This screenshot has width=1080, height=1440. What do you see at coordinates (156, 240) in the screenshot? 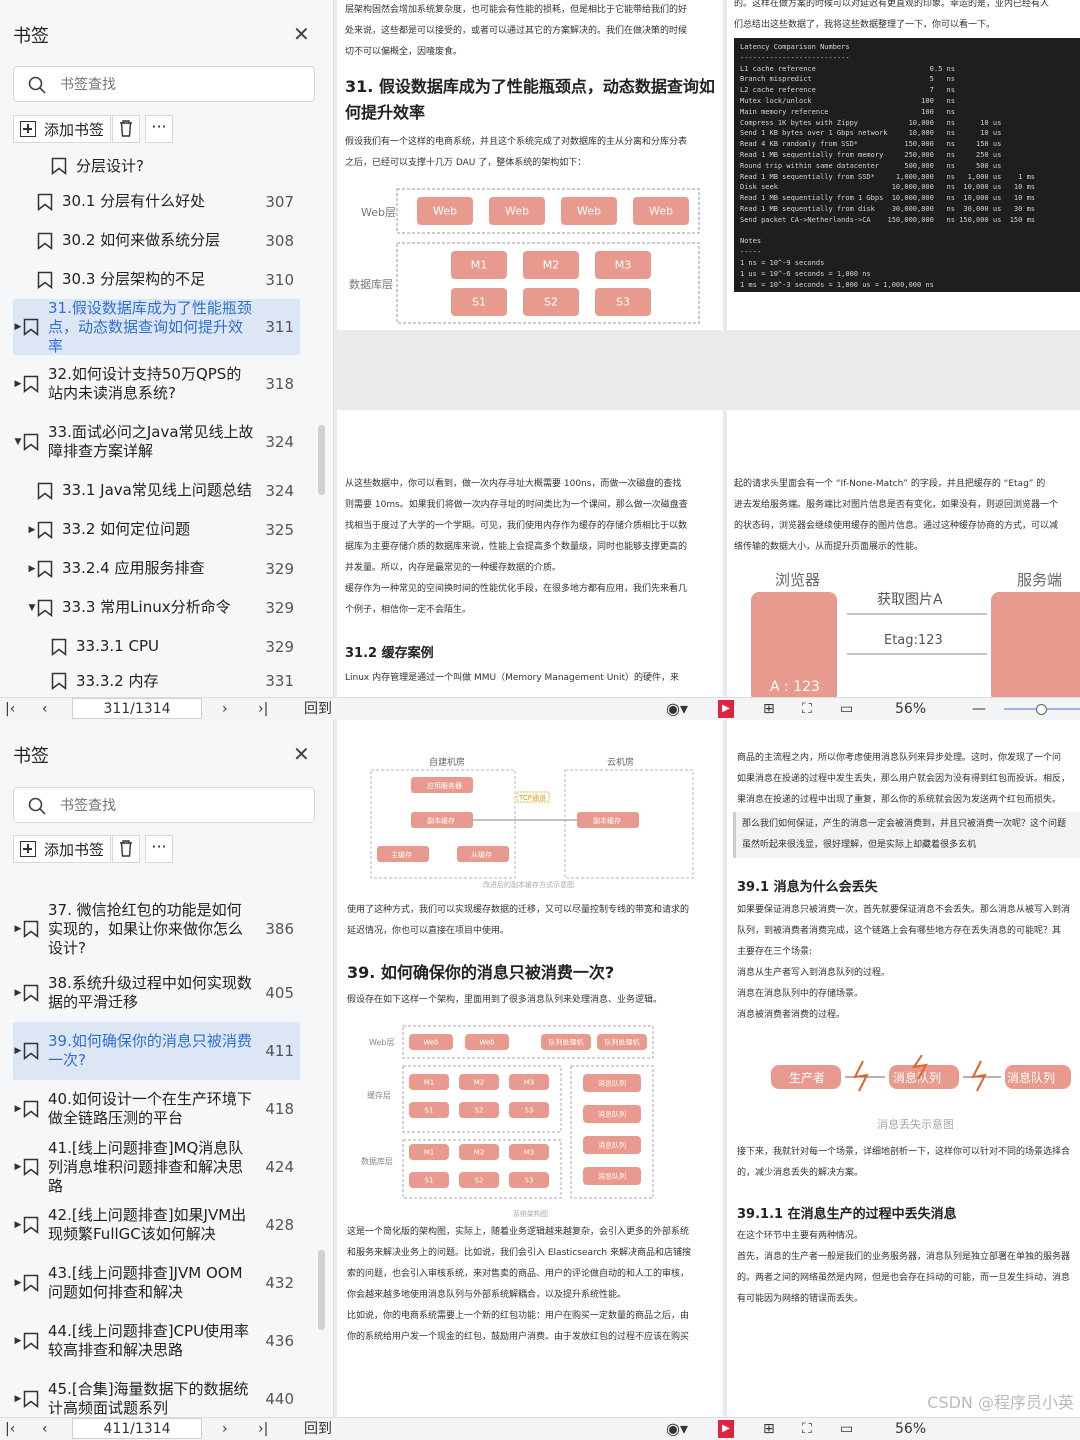
I see `bookmark-item: 30.2 如何来做系统分层 308` at bounding box center [156, 240].